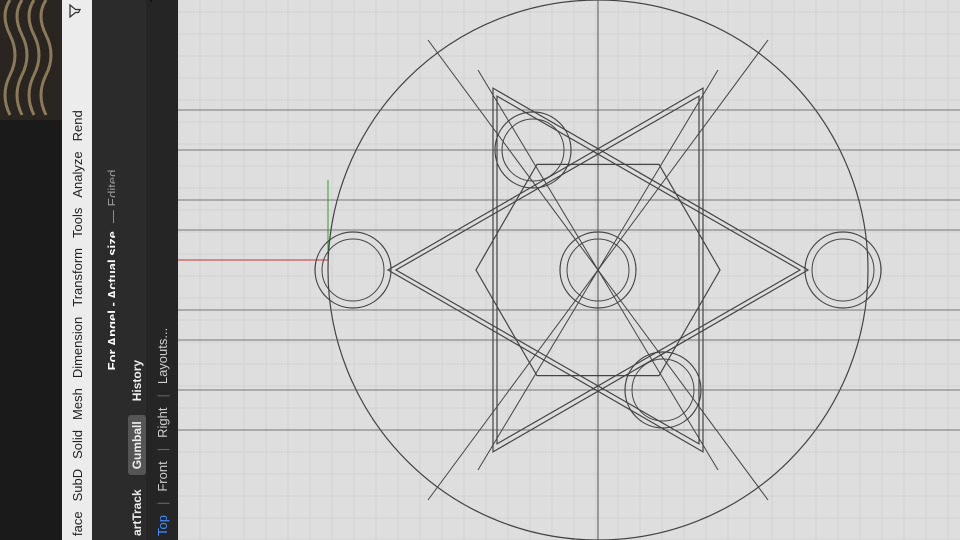 This screenshot has width=960, height=540. What do you see at coordinates (77, 125) in the screenshot?
I see `menu-render: Rend` at bounding box center [77, 125].